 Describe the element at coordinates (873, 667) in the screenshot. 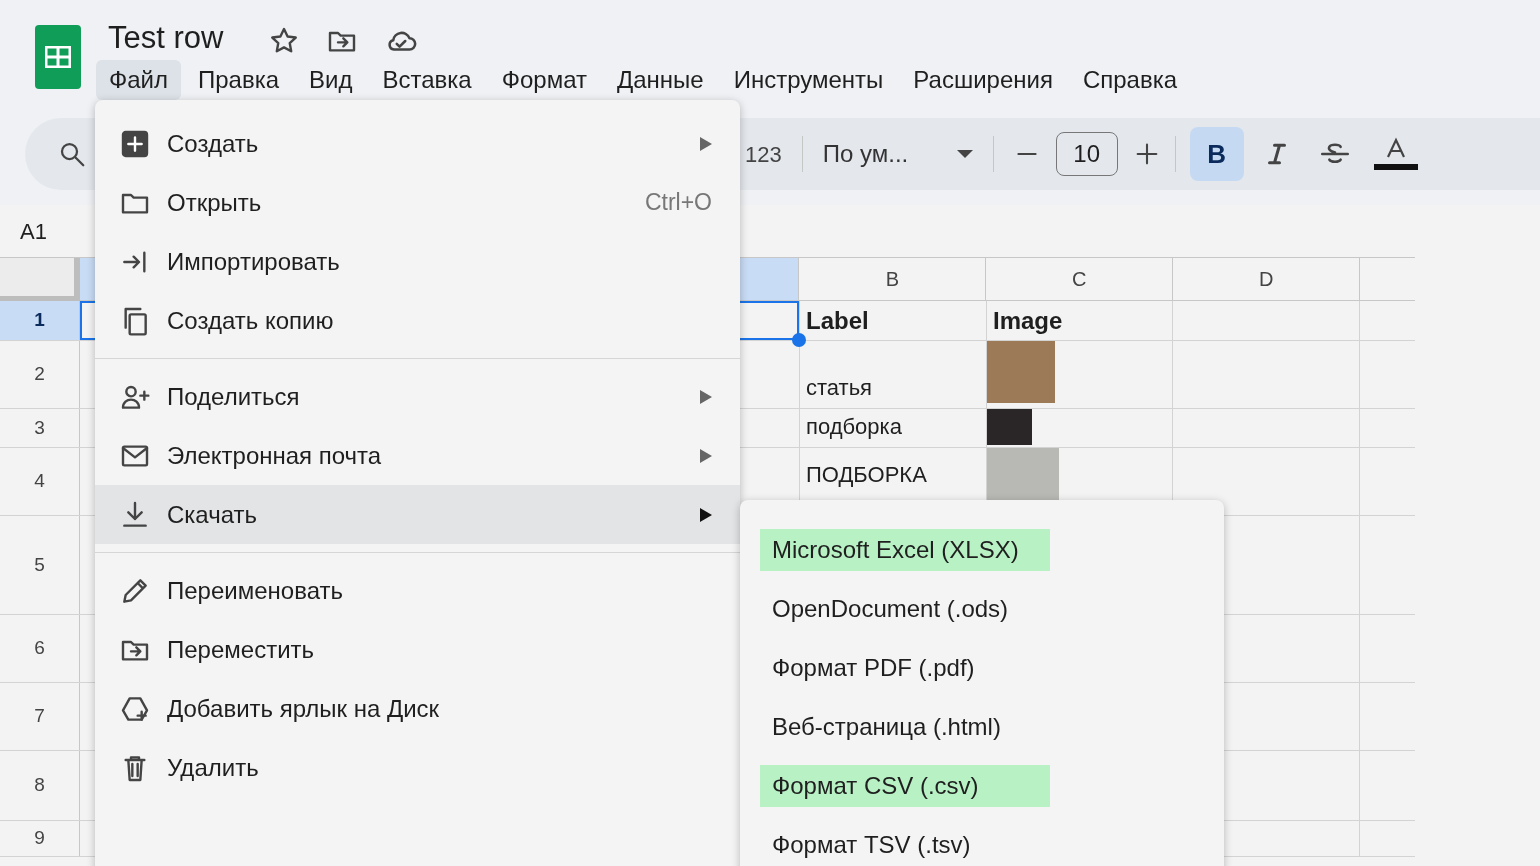

I see `menu-option: Формат PDF (.pdf)` at that location.